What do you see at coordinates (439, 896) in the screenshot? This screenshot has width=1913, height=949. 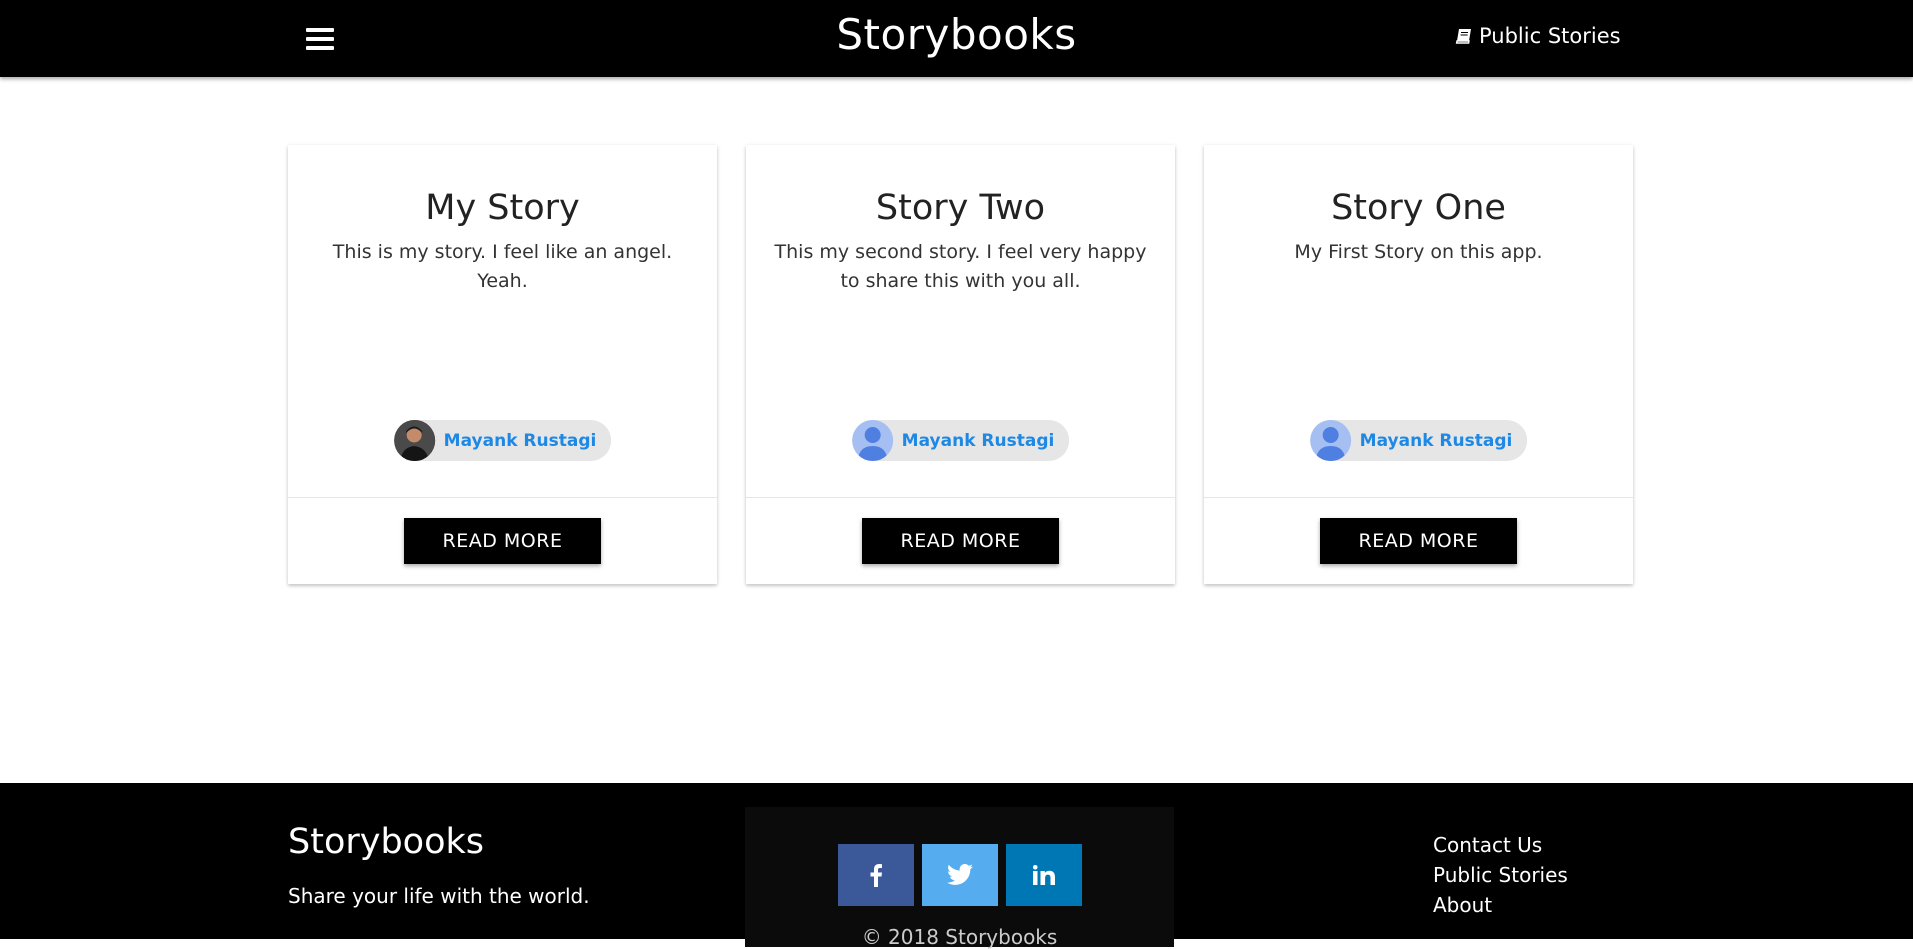 I see `footer-tagline: Share your life with the world.` at bounding box center [439, 896].